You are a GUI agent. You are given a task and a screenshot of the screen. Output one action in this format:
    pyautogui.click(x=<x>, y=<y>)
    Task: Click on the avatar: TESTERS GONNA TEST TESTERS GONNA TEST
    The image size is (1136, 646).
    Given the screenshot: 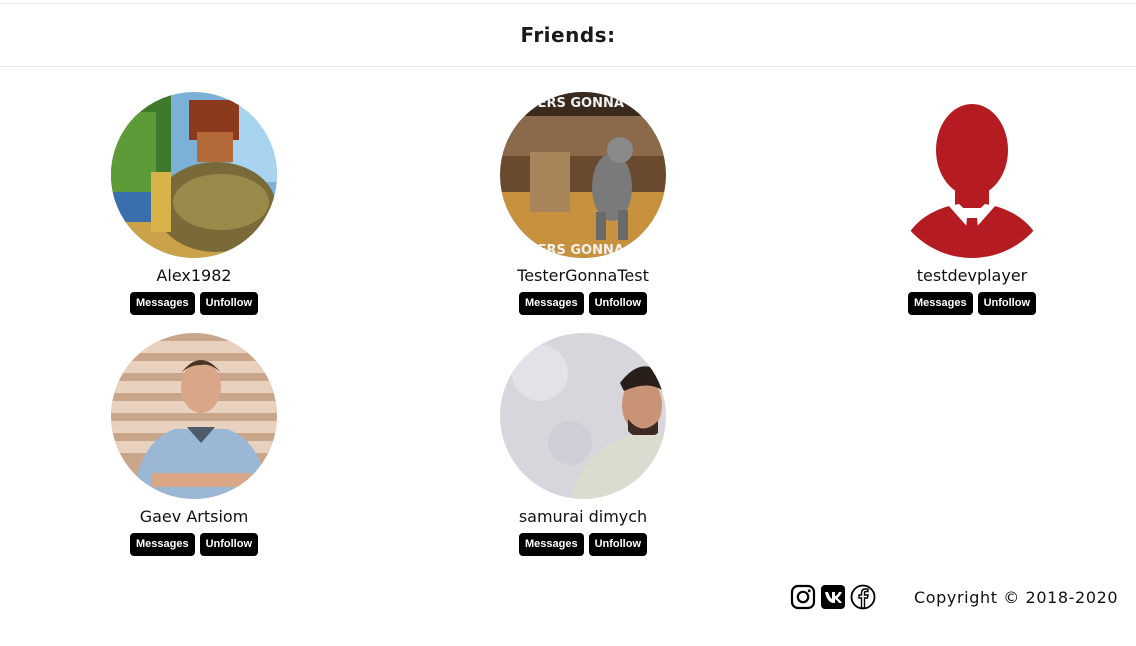 What is the action you would take?
    pyautogui.click(x=583, y=175)
    